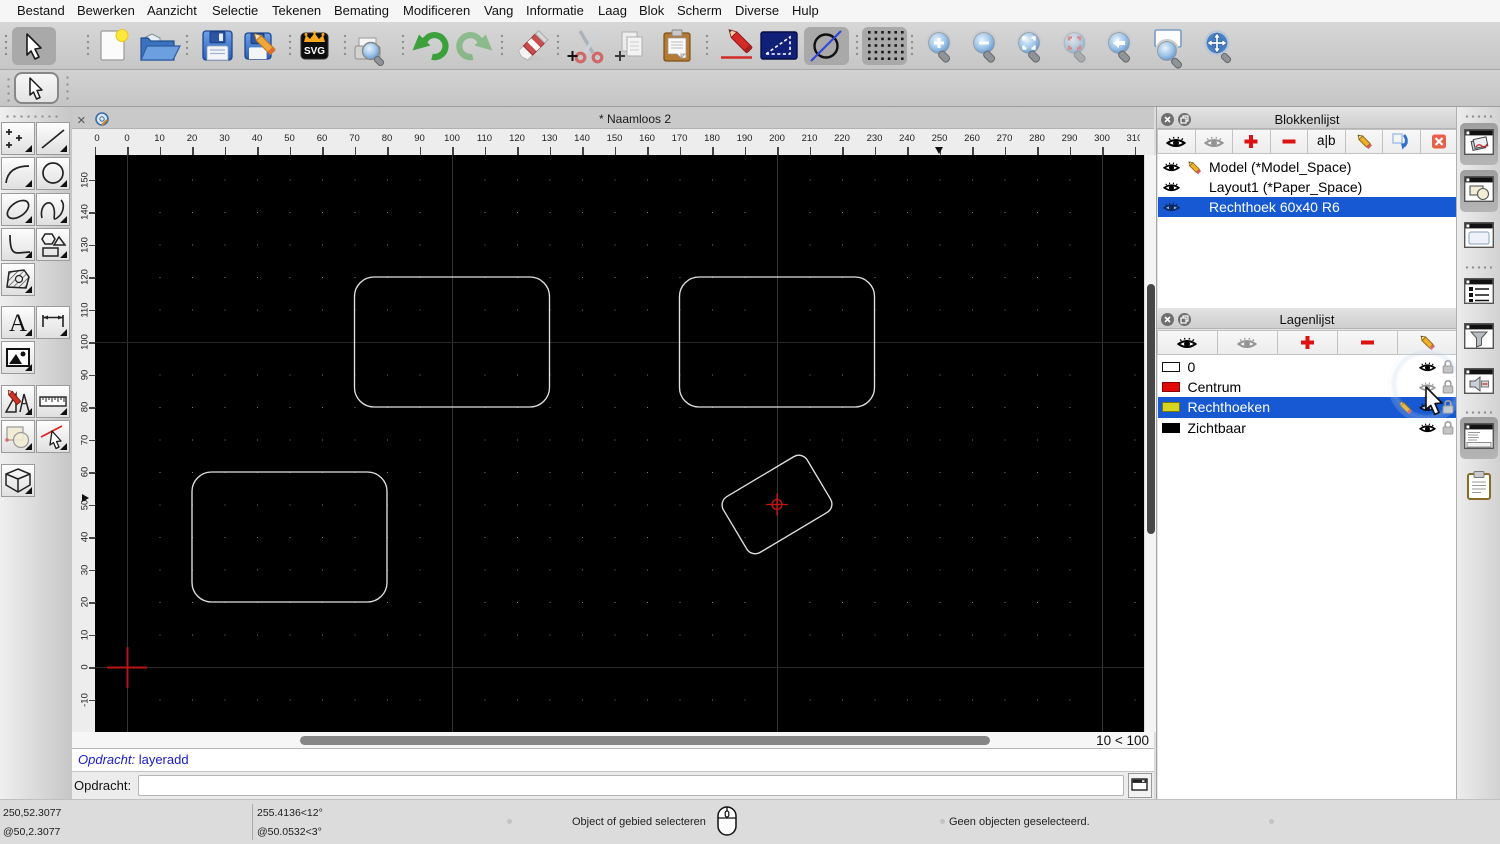 Image resolution: width=1500 pixels, height=844 pixels. Describe the element at coordinates (314, 51) in the screenshot. I see `svg-text: SVG` at that location.